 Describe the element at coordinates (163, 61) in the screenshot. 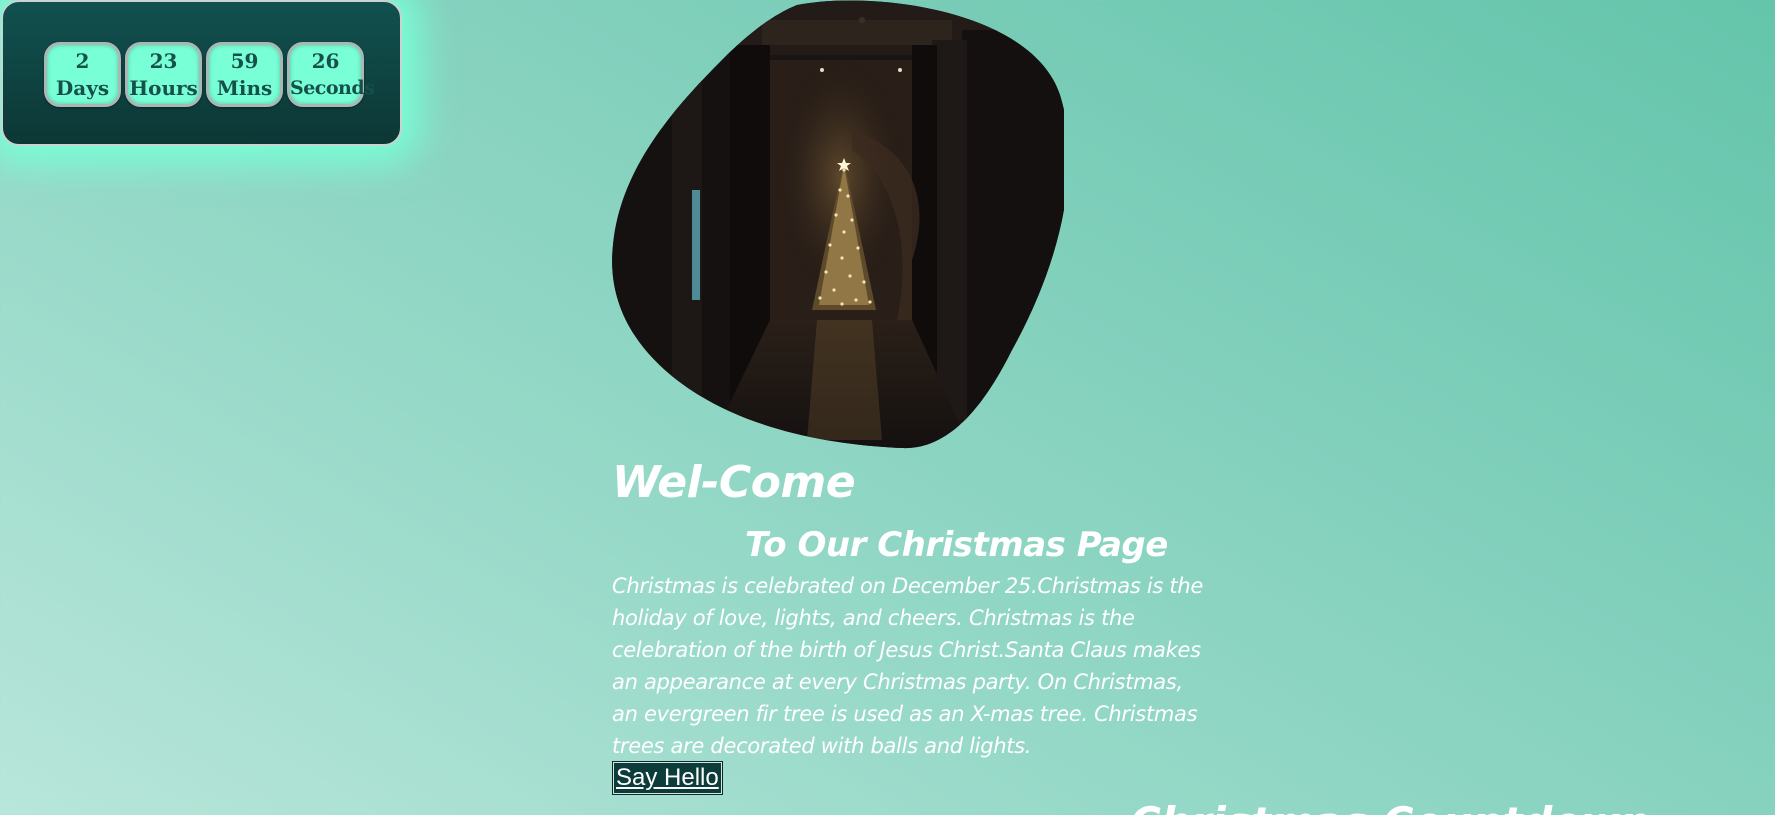

I see `countdown-hours-value: 23` at that location.